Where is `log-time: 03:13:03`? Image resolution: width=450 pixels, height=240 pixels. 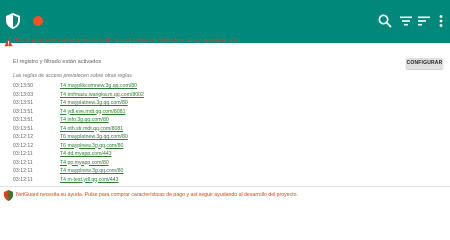 log-time: 03:13:03 is located at coordinates (23, 94).